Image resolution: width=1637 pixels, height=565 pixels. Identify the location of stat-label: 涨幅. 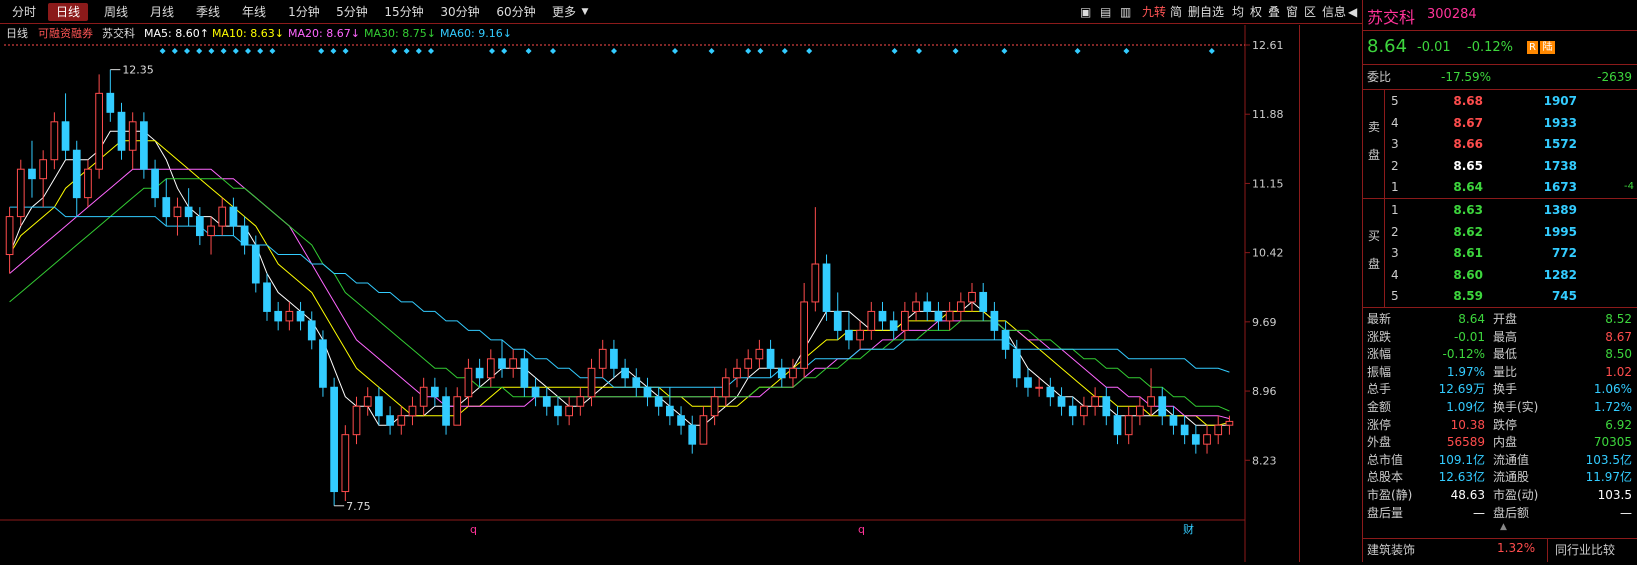
(1379, 354).